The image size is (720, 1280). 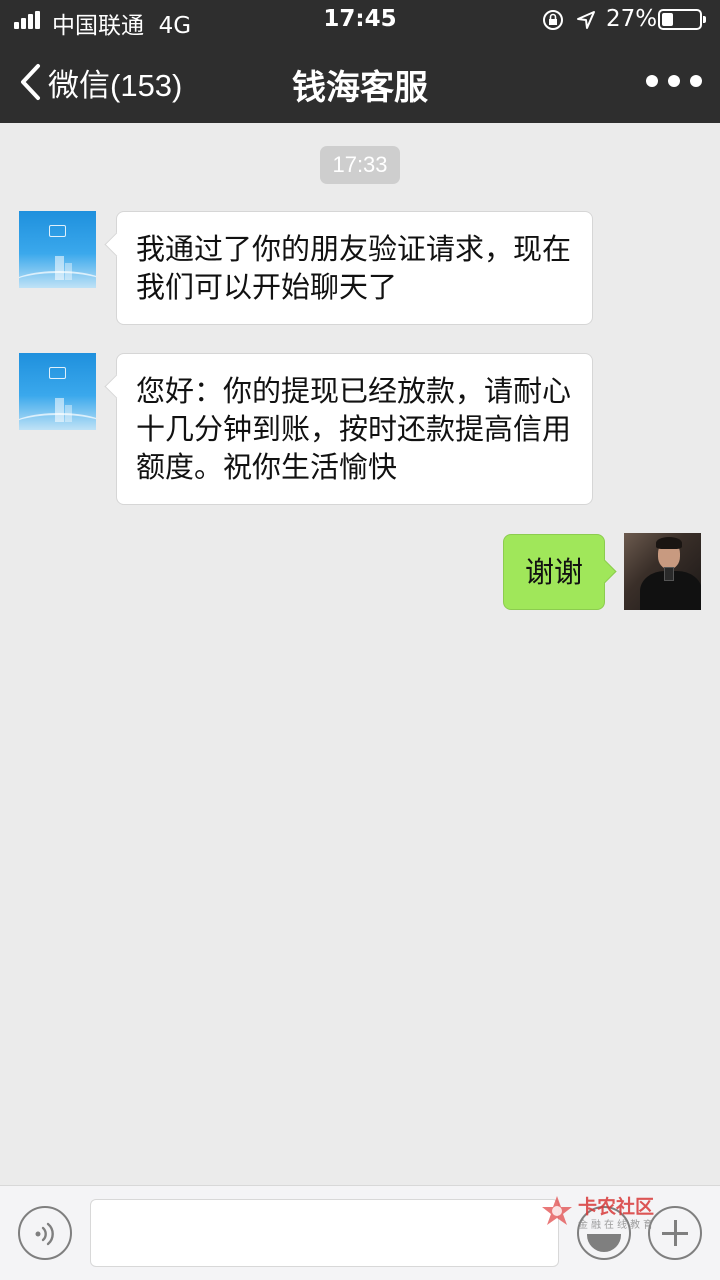 What do you see at coordinates (604, 1233) in the screenshot?
I see `emoji-icon` at bounding box center [604, 1233].